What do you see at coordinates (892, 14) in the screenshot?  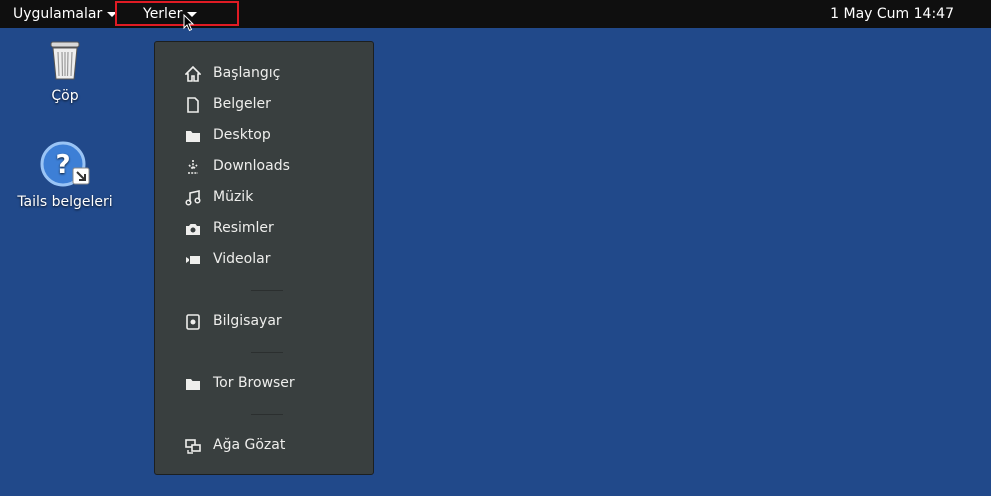 I see `clock: 1 May Cum 14:47` at bounding box center [892, 14].